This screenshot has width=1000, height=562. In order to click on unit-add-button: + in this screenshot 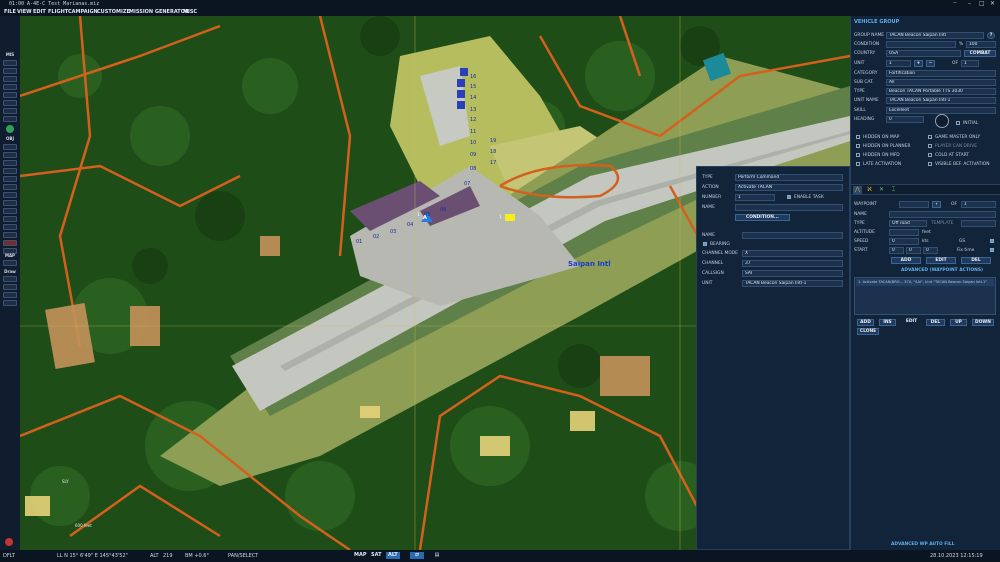, I will do `click(918, 63)`.